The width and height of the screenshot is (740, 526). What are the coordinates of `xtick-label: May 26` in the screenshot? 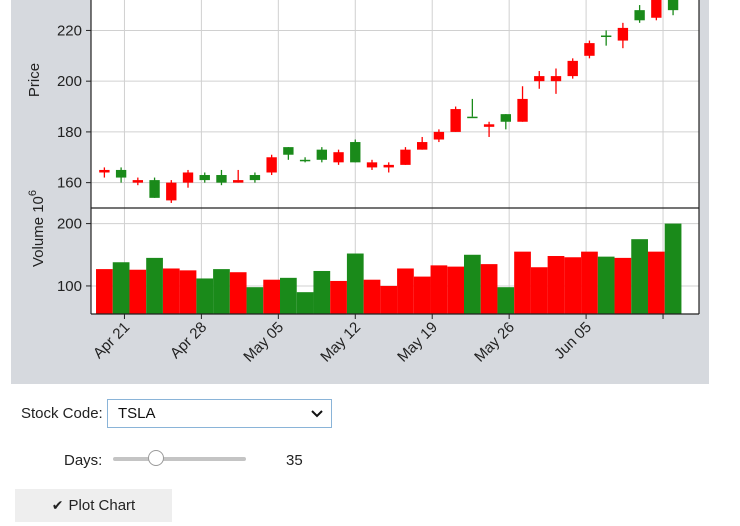 It's located at (494, 342).